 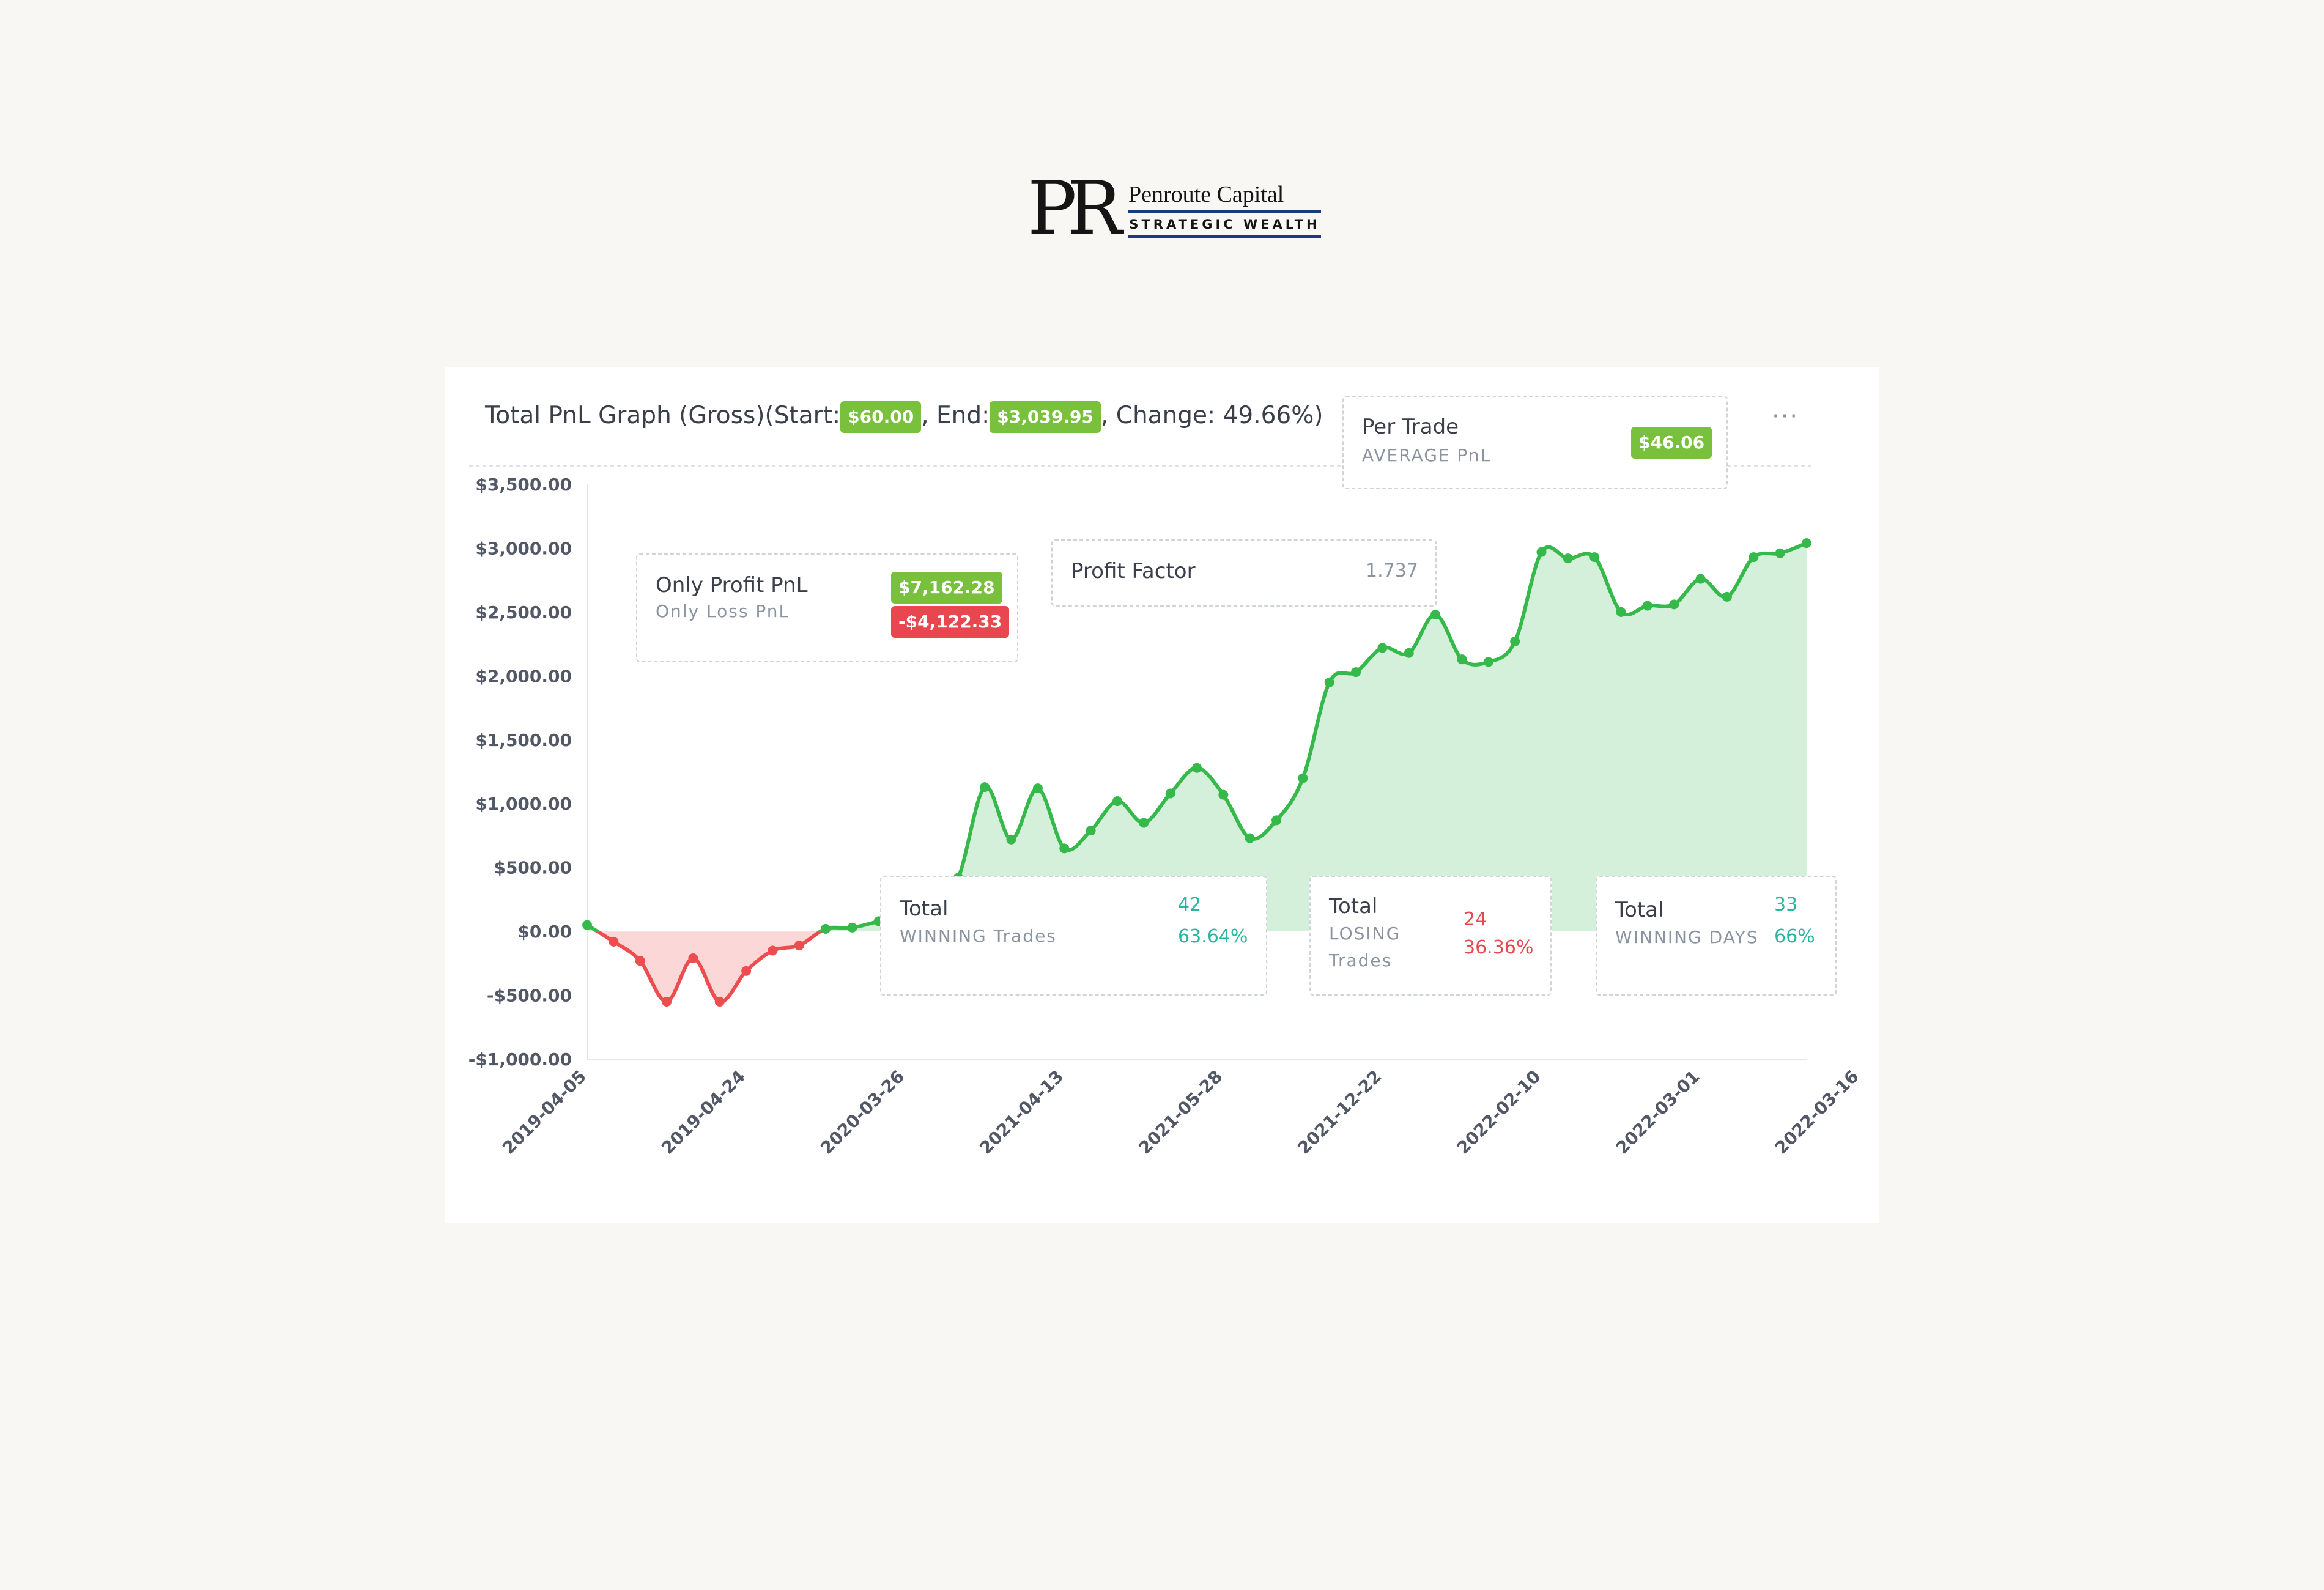 I want to click on logo-company-name: Penroute Capital, so click(x=1206, y=194).